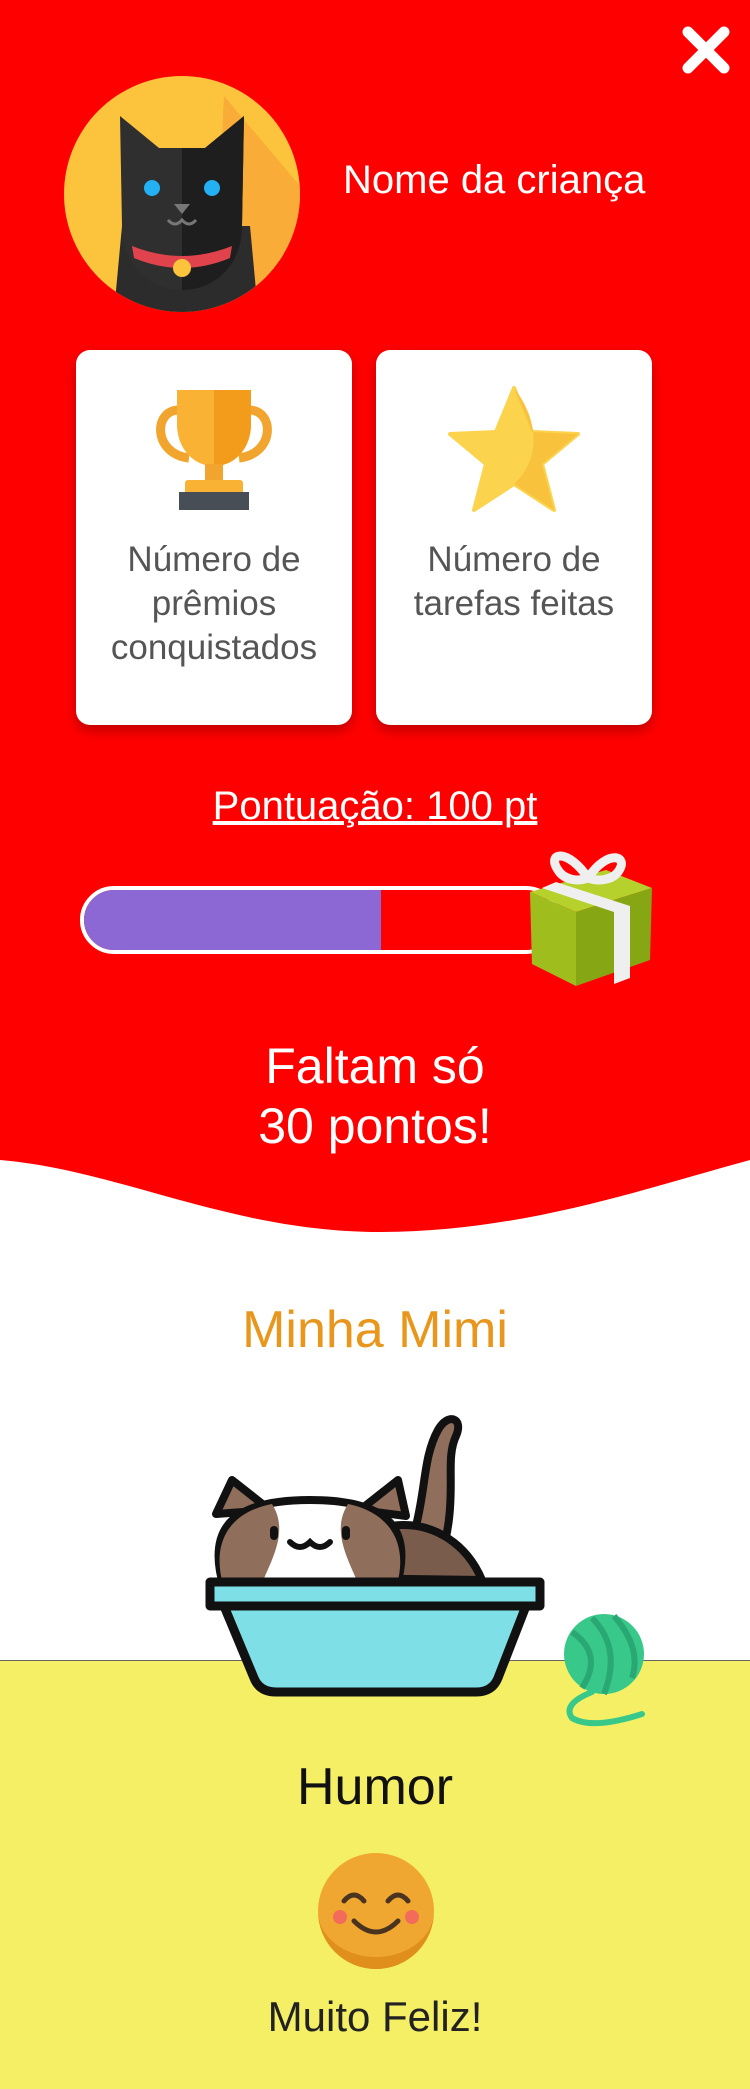  I want to click on close-button, so click(706, 50).